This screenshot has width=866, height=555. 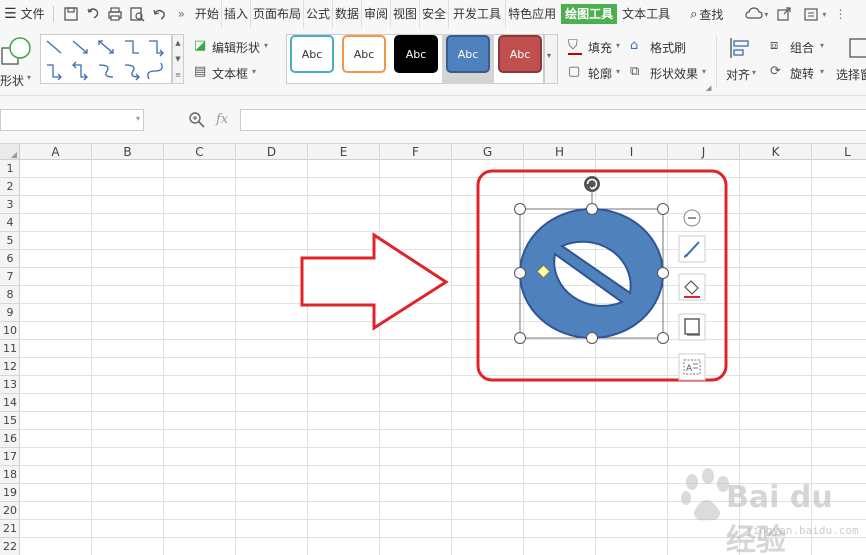 What do you see at coordinates (207, 14) in the screenshot?
I see `menu-home: 开始` at bounding box center [207, 14].